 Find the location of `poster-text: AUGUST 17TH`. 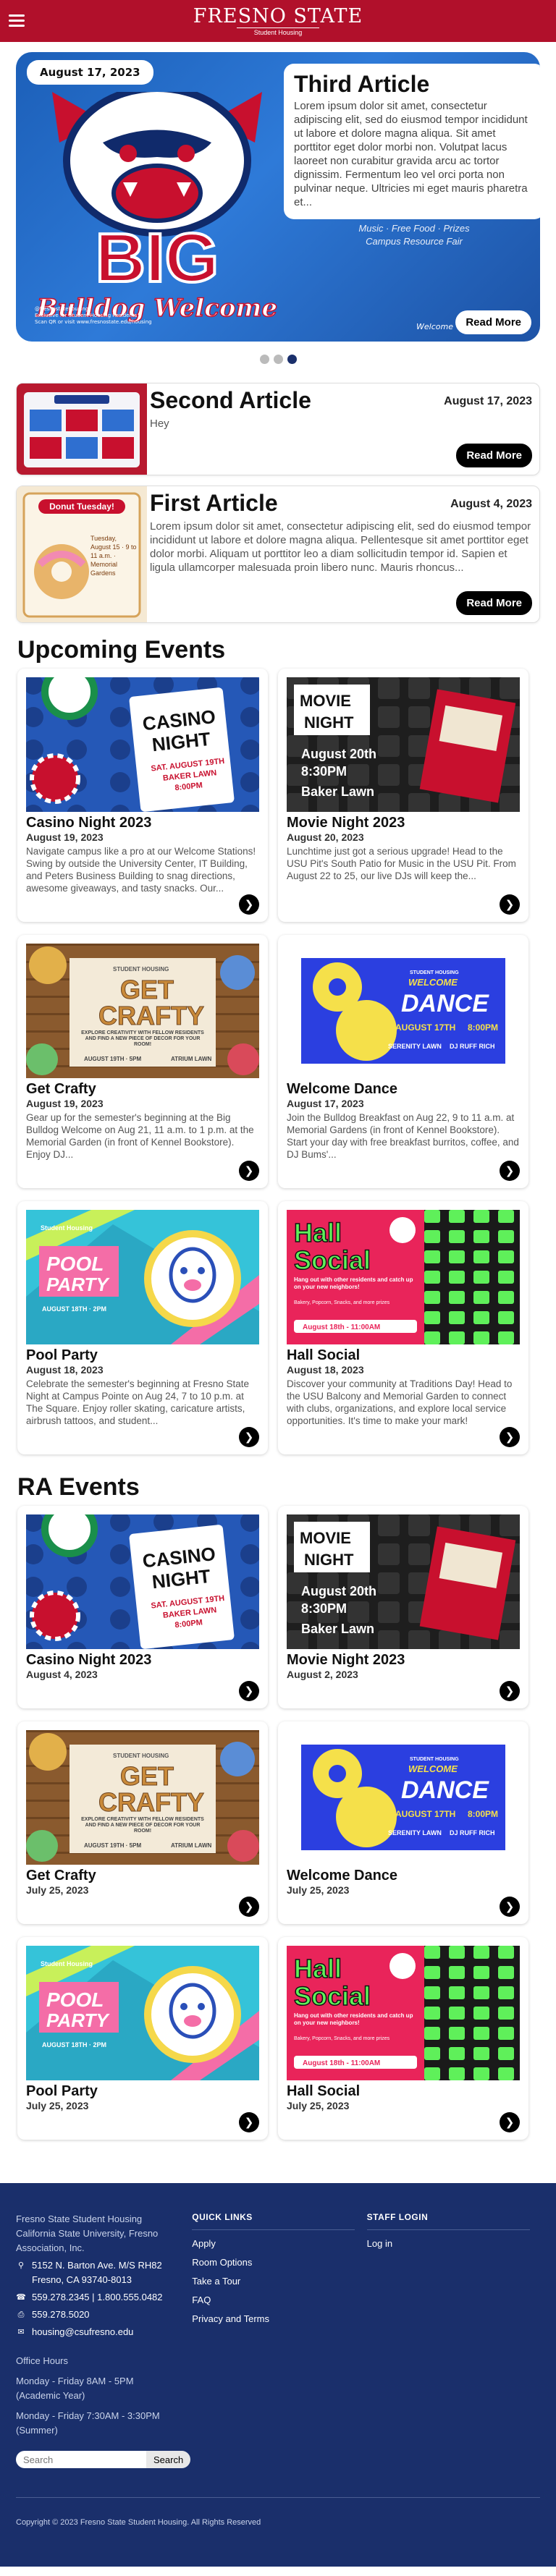

poster-text: AUGUST 17TH is located at coordinates (425, 1814).